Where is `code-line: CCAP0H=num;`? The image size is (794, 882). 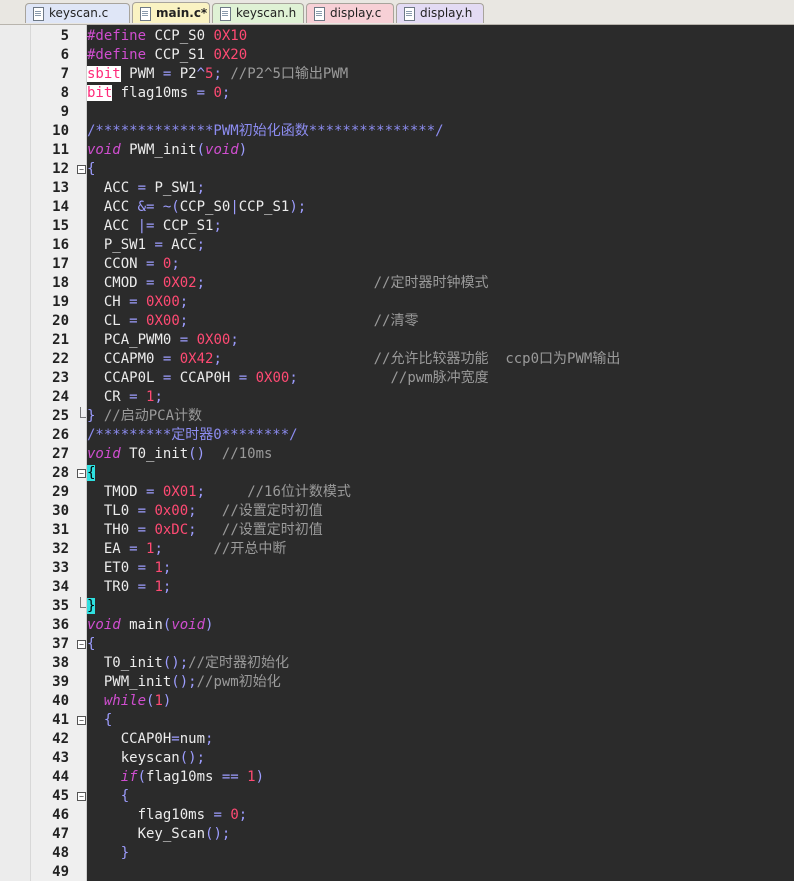
code-line: CCAP0H=num; is located at coordinates (437, 739).